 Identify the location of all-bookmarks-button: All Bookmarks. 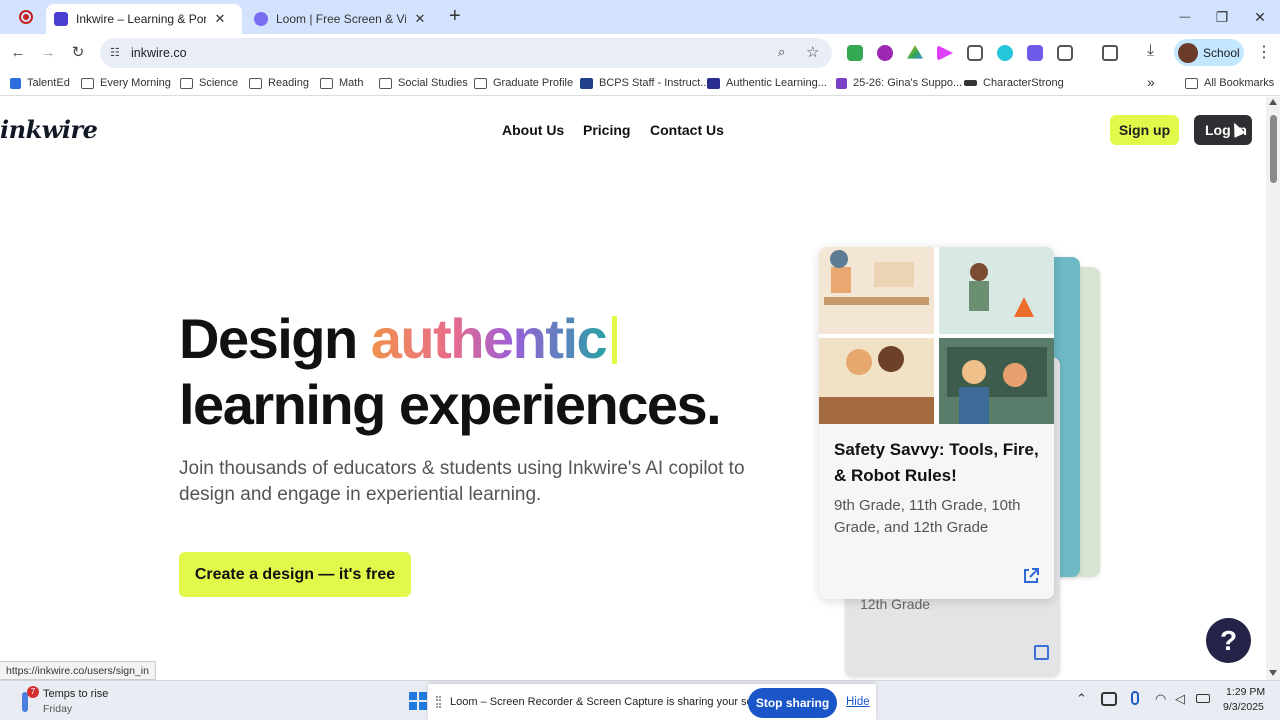
(1229, 83).